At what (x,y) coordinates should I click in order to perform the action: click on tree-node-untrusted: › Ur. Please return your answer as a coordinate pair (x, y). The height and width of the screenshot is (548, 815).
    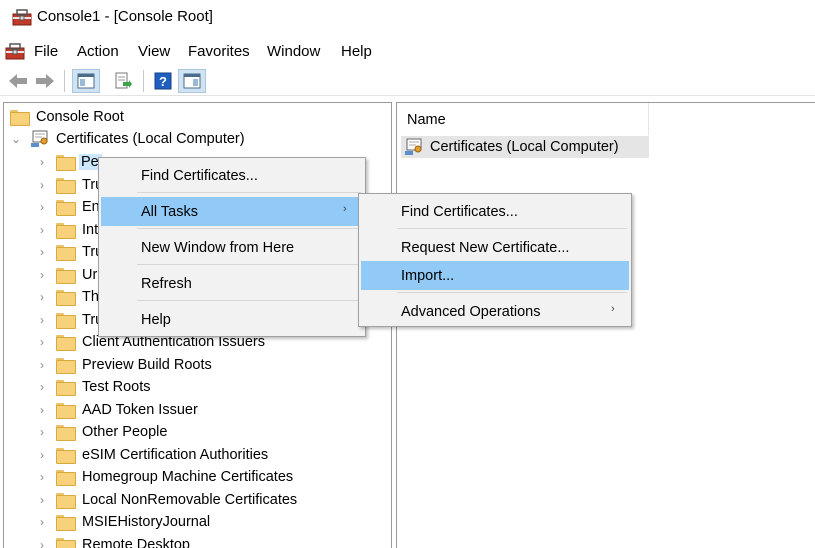
    Looking at the image, I should click on (66, 275).